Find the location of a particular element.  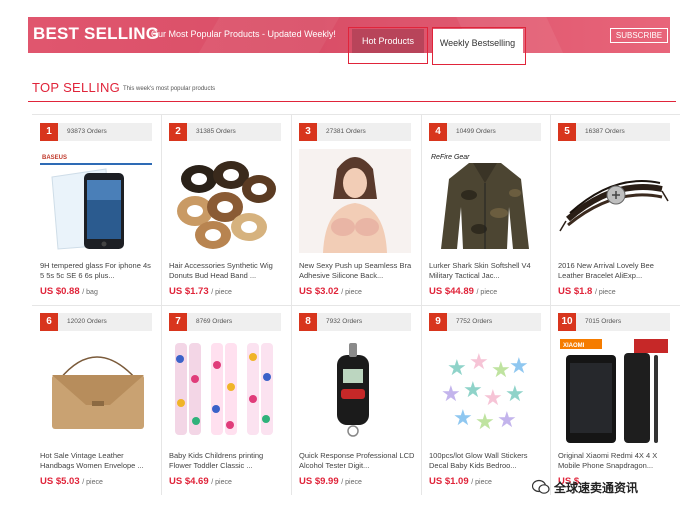

rank-badge: 3 is located at coordinates (308, 132).